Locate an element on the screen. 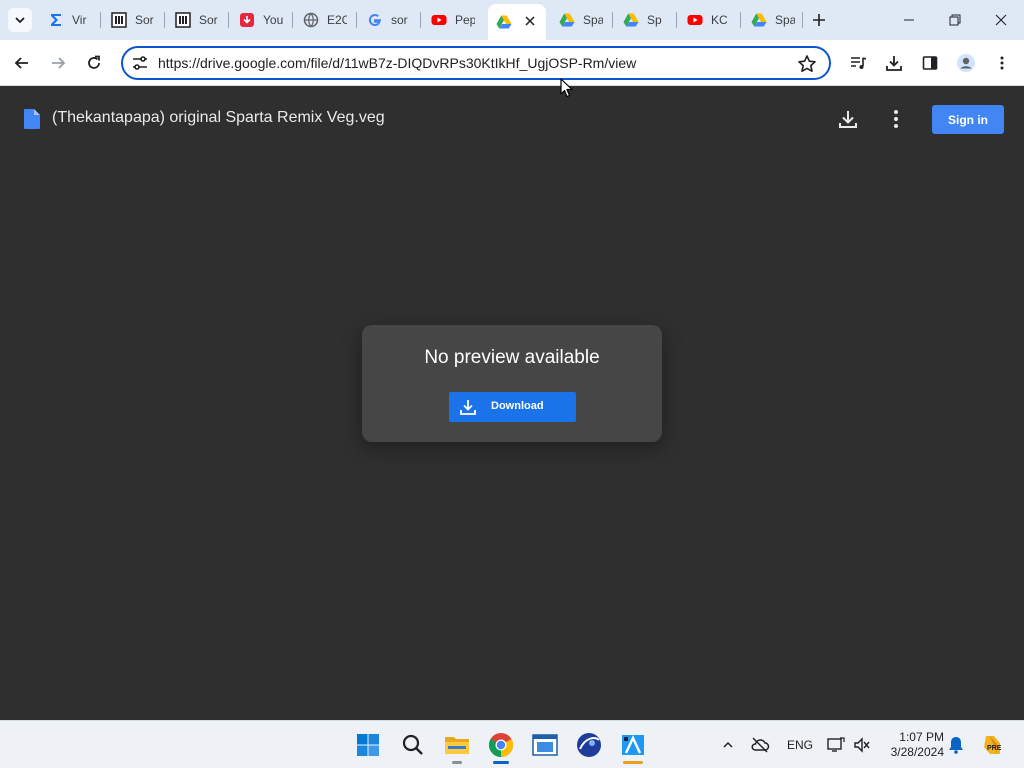 The height and width of the screenshot is (768, 1024). no-preview-card: No preview available Download is located at coordinates (512, 383).